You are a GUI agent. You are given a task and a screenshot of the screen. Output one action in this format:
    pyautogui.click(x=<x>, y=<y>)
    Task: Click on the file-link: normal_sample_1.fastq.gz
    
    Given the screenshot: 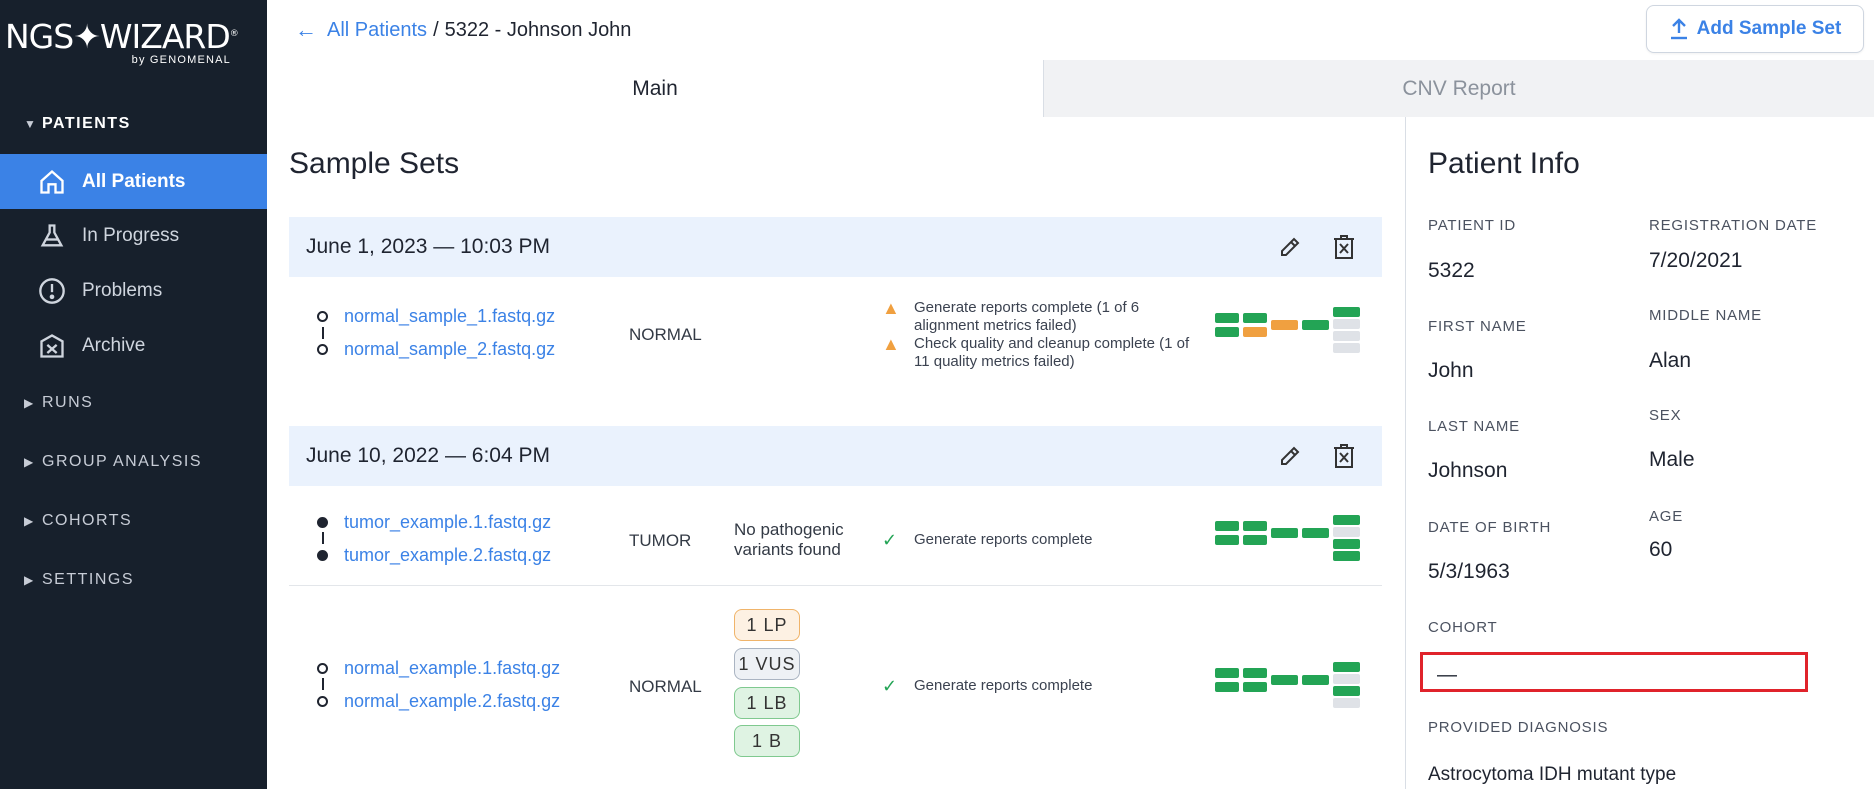 What is the action you would take?
    pyautogui.click(x=449, y=316)
    